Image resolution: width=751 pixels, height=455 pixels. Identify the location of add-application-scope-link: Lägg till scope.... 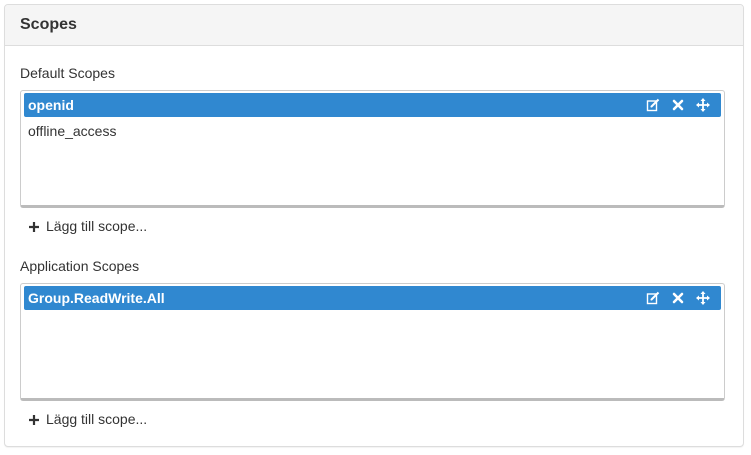
(87, 419).